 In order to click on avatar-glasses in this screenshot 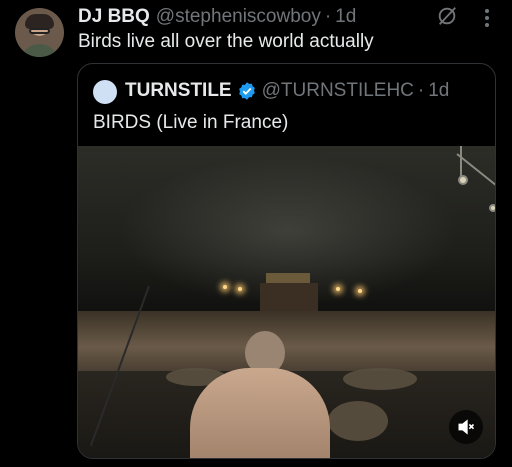, I will do `click(39, 31)`.